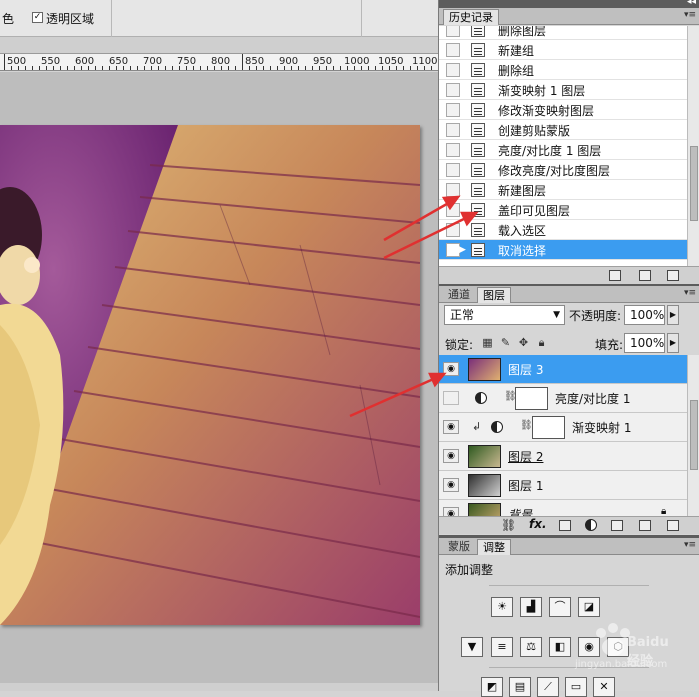  Describe the element at coordinates (119, 61) in the screenshot. I see `ruler-label: 650` at that location.